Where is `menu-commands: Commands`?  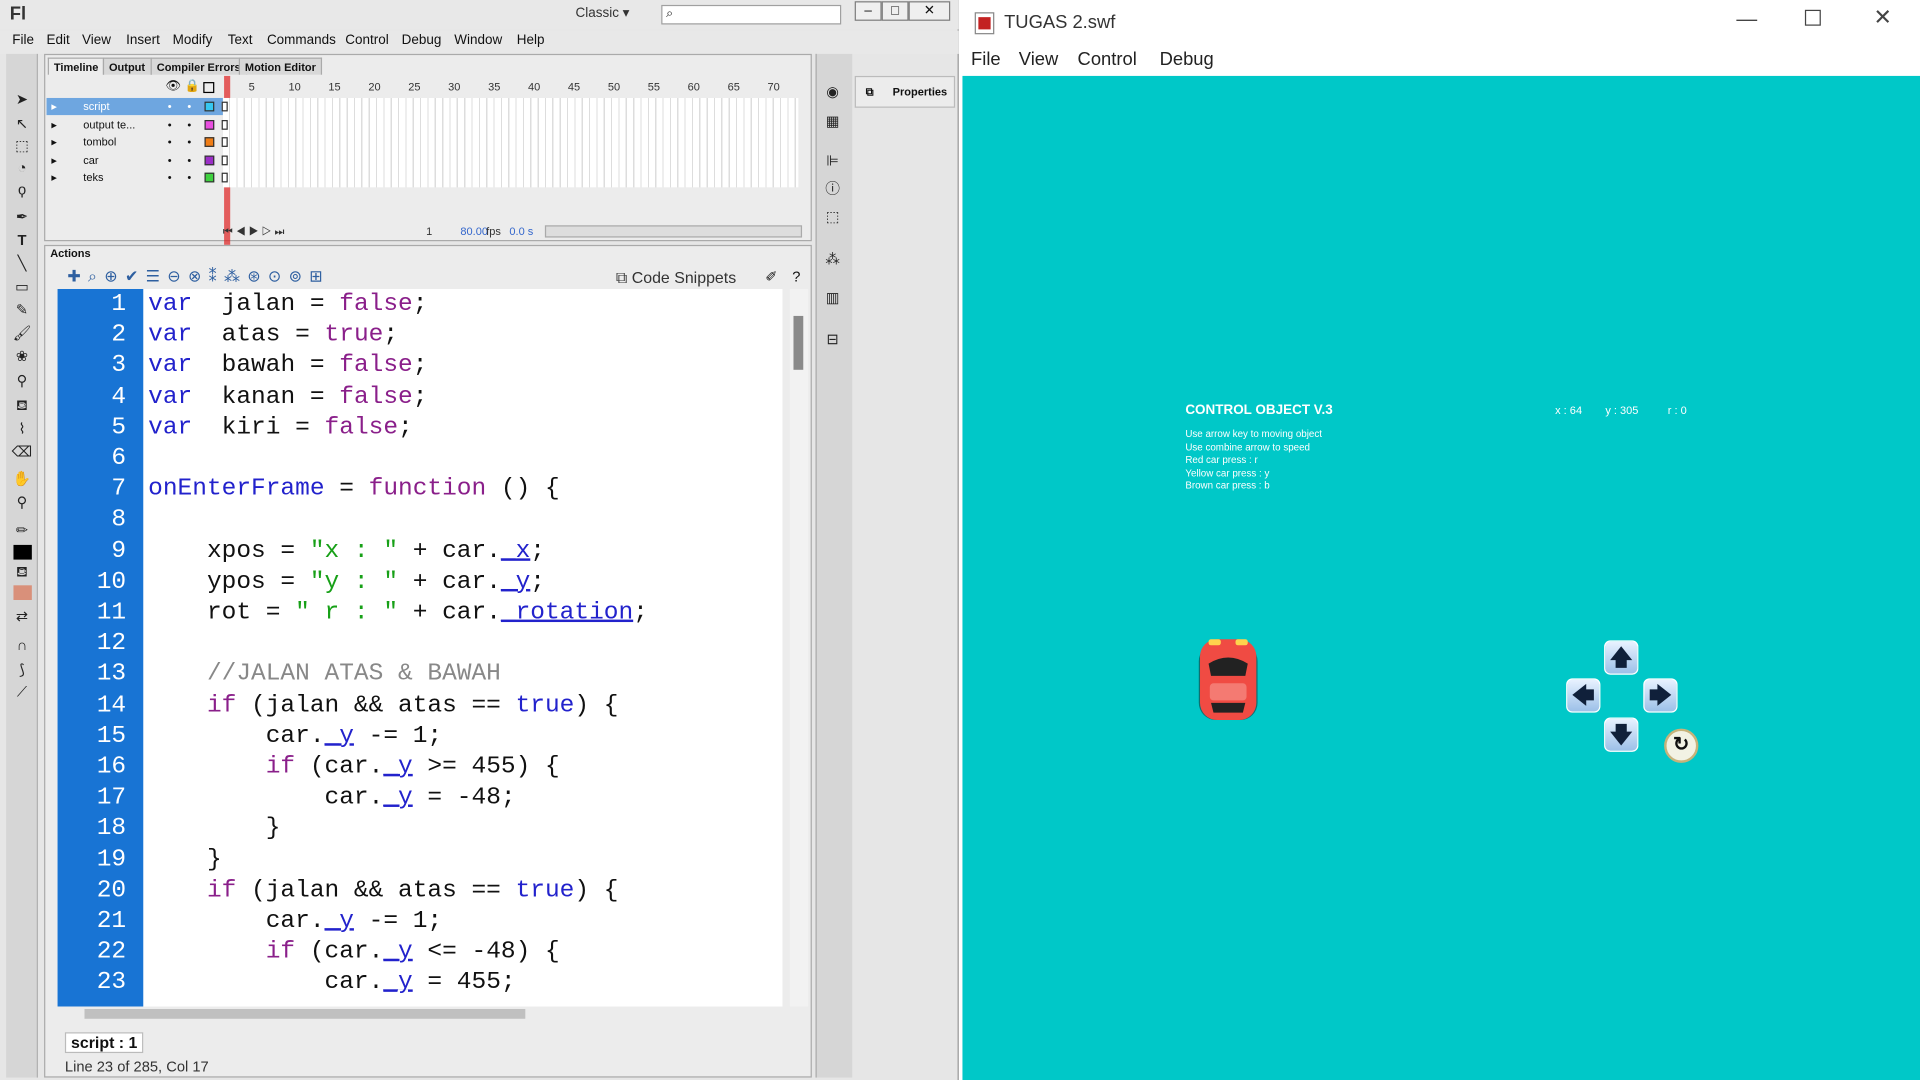 menu-commands: Commands is located at coordinates (301, 40).